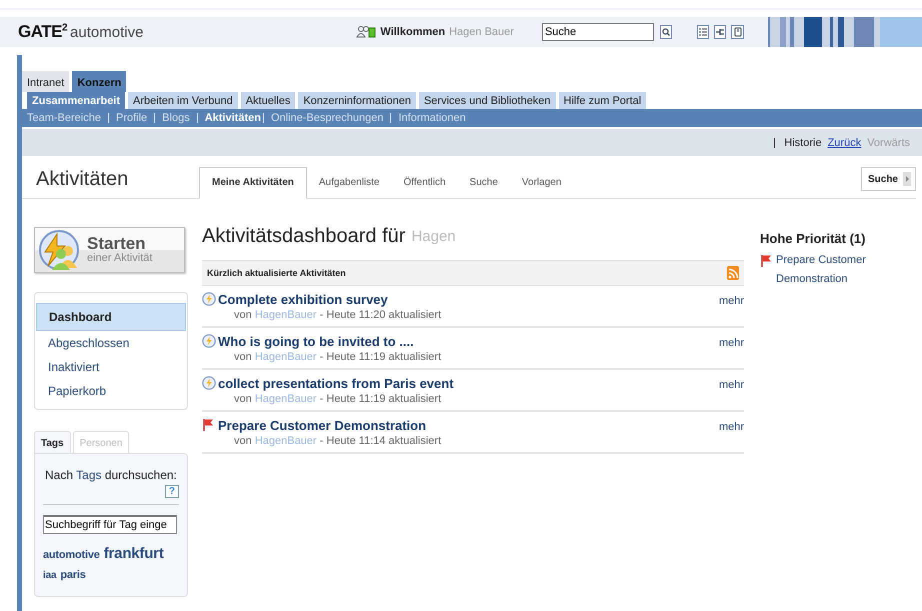 The image size is (922, 611). I want to click on page-tab: Meine Aktivitäten, so click(253, 183).